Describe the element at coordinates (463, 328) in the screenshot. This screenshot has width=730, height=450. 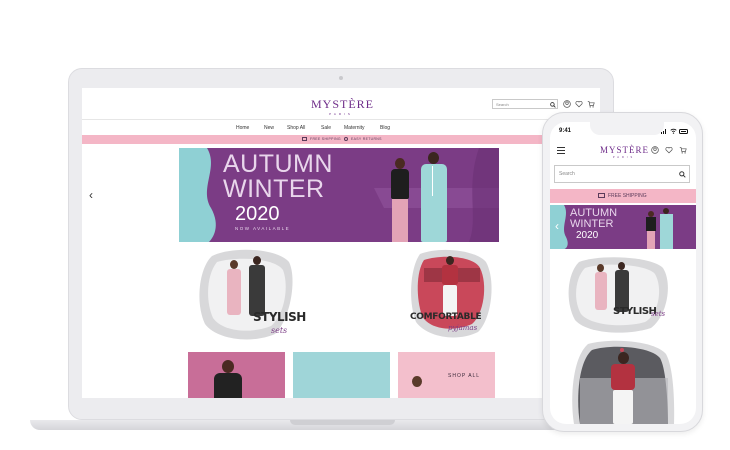
I see `promo-comfortable-script: pyjamas` at that location.